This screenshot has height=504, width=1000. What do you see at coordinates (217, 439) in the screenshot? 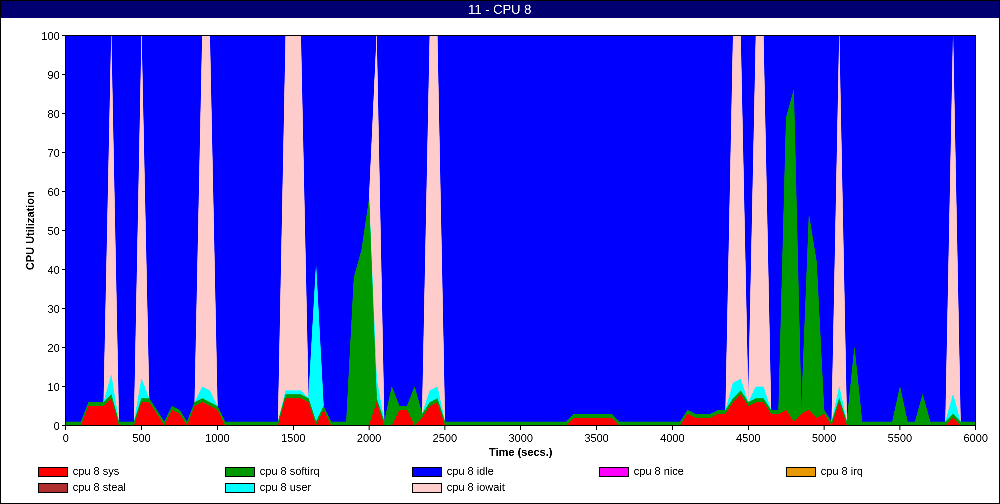
I see `x-tick-label: 1000` at bounding box center [217, 439].